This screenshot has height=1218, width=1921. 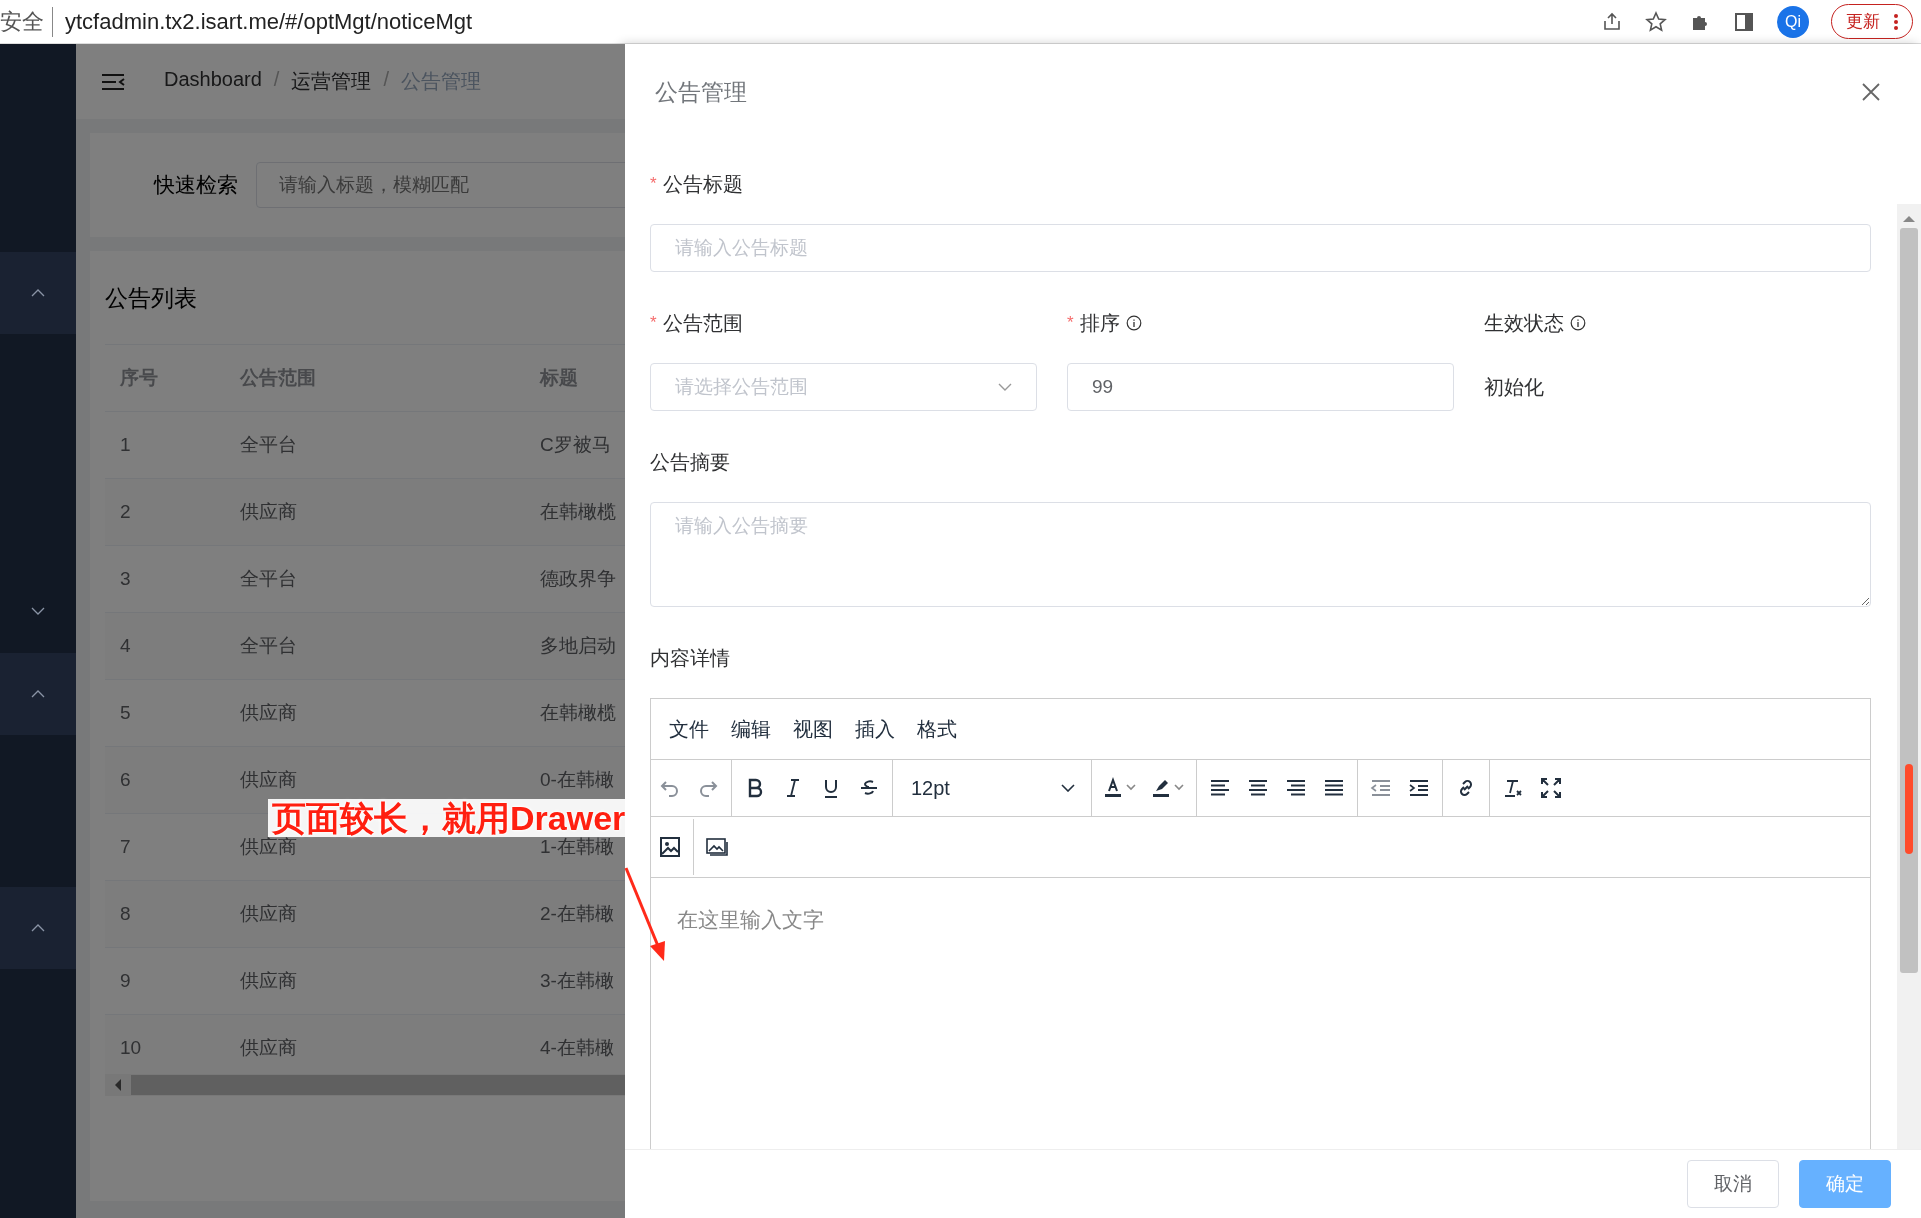 What do you see at coordinates (702, 323) in the screenshot?
I see `field-label: 公告范围` at bounding box center [702, 323].